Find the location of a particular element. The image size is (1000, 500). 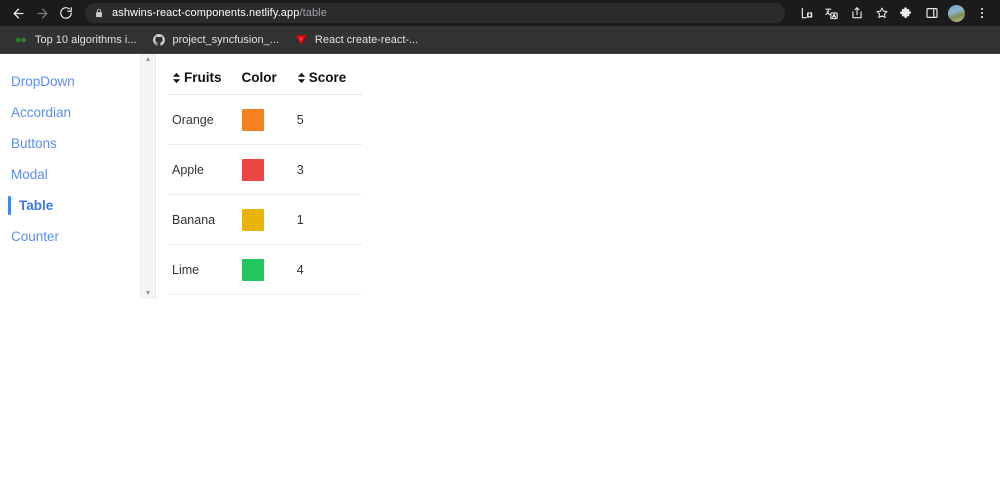

scroll-up-arrow-icon: ▲ is located at coordinates (148, 59).